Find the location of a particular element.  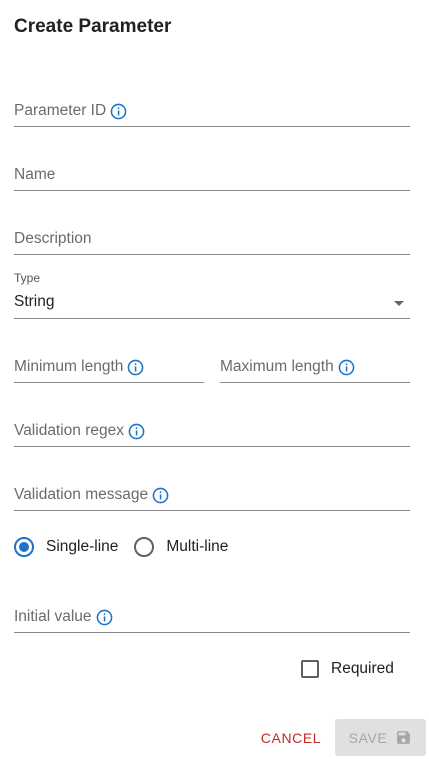

validation-regex-field: Validation regex is located at coordinates (212, 430).